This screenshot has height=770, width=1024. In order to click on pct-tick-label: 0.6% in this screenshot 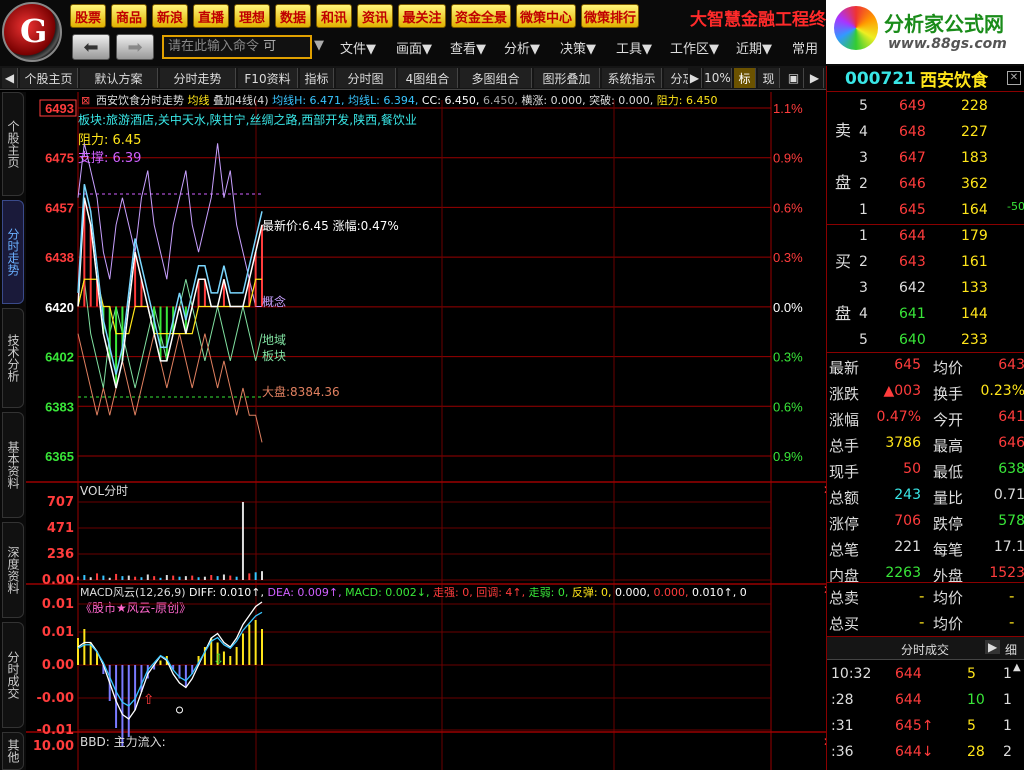, I will do `click(788, 207)`.